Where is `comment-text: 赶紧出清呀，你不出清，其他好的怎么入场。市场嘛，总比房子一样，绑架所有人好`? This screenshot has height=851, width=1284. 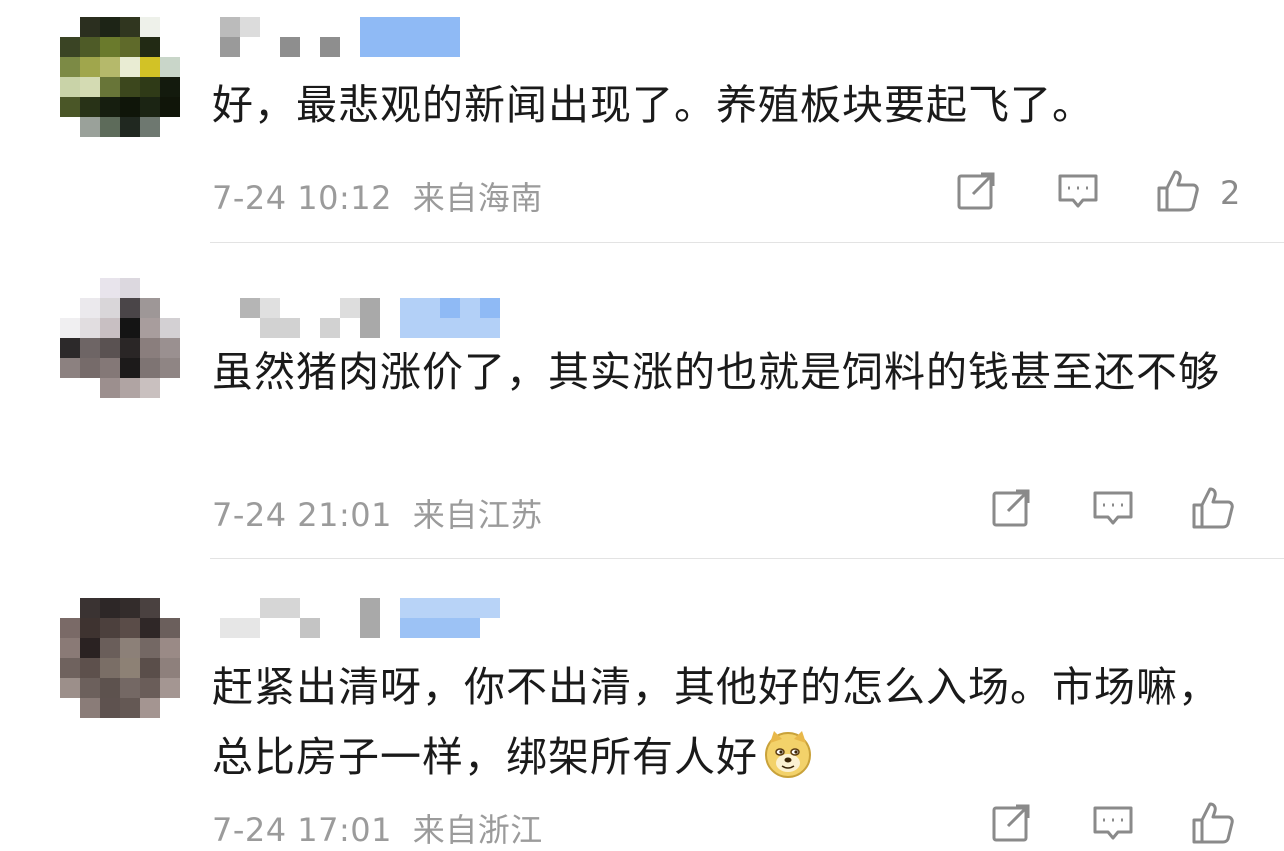 comment-text: 赶紧出清呀，你不出清，其他好的怎么入场。市场嘛，总比房子一样，绑架所有人好 is located at coordinates (722, 722).